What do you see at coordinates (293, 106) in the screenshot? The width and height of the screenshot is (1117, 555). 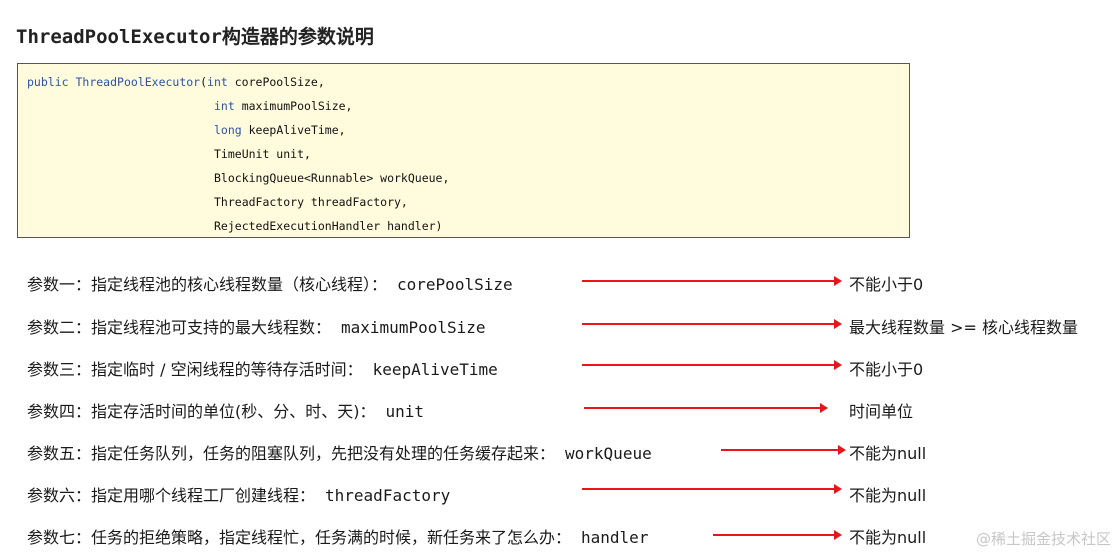 I see `code-text: maximumPoolSize,` at bounding box center [293, 106].